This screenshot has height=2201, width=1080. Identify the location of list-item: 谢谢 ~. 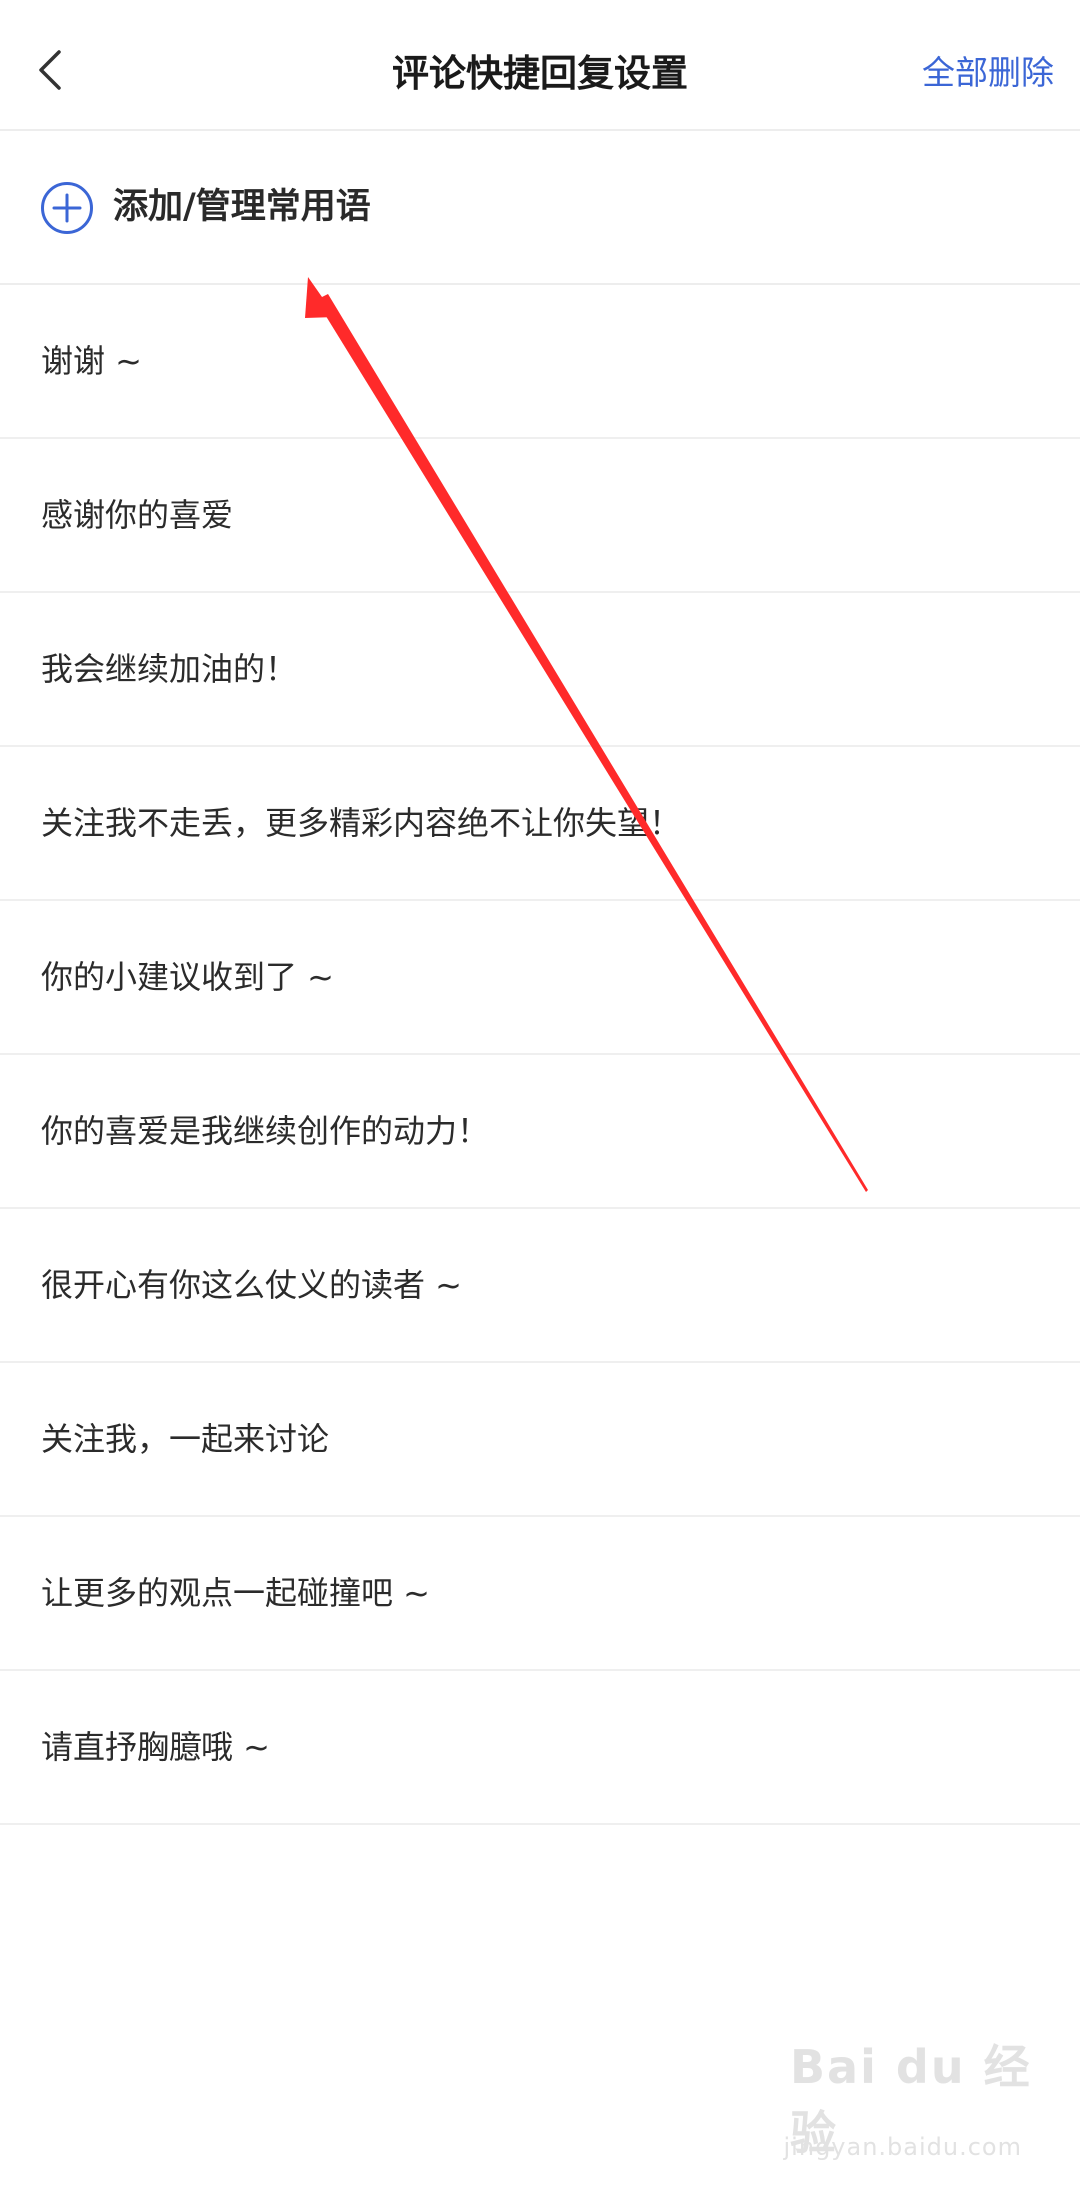
(540, 362).